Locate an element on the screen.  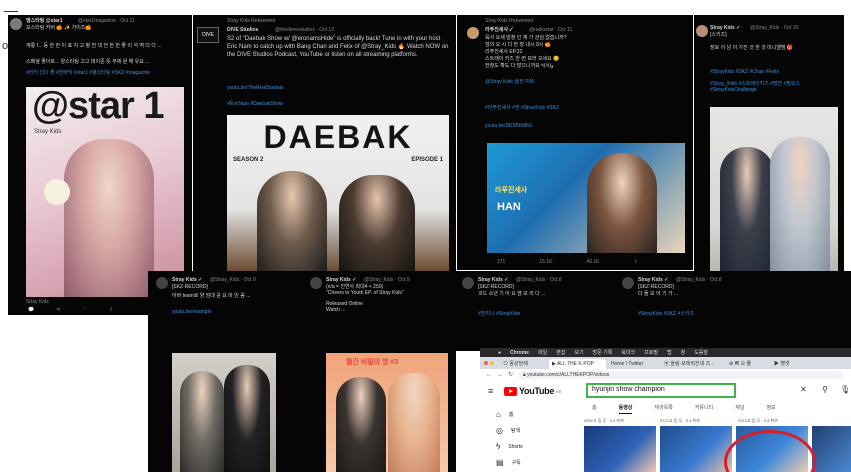
menu-window: 창 is located at coordinates (683, 352).